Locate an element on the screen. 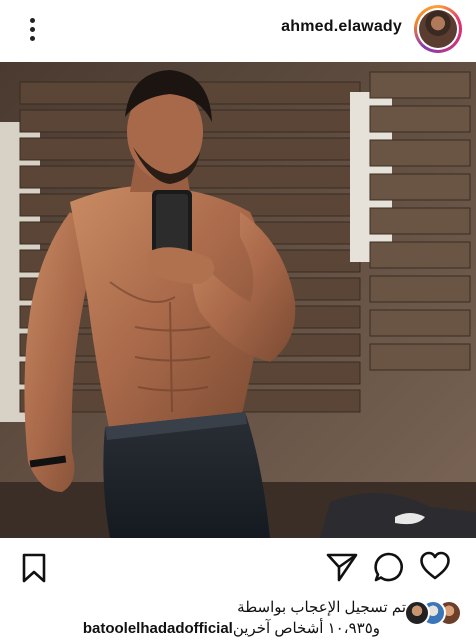 This screenshot has width=476, height=644. liker-username: batoolelhadadofficial is located at coordinates (158, 628).